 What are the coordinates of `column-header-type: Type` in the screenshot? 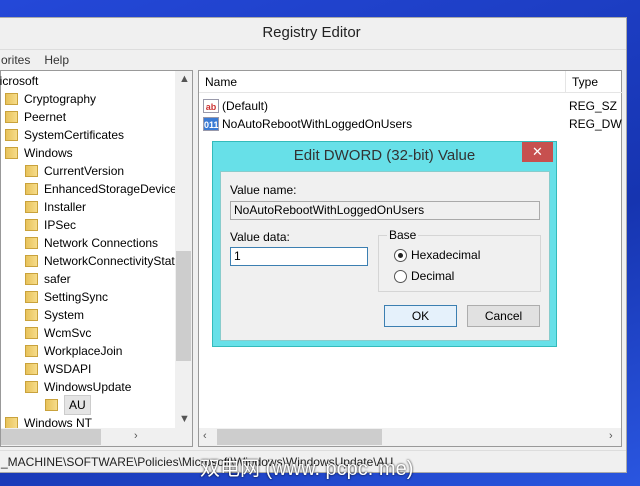 It's located at (594, 82).